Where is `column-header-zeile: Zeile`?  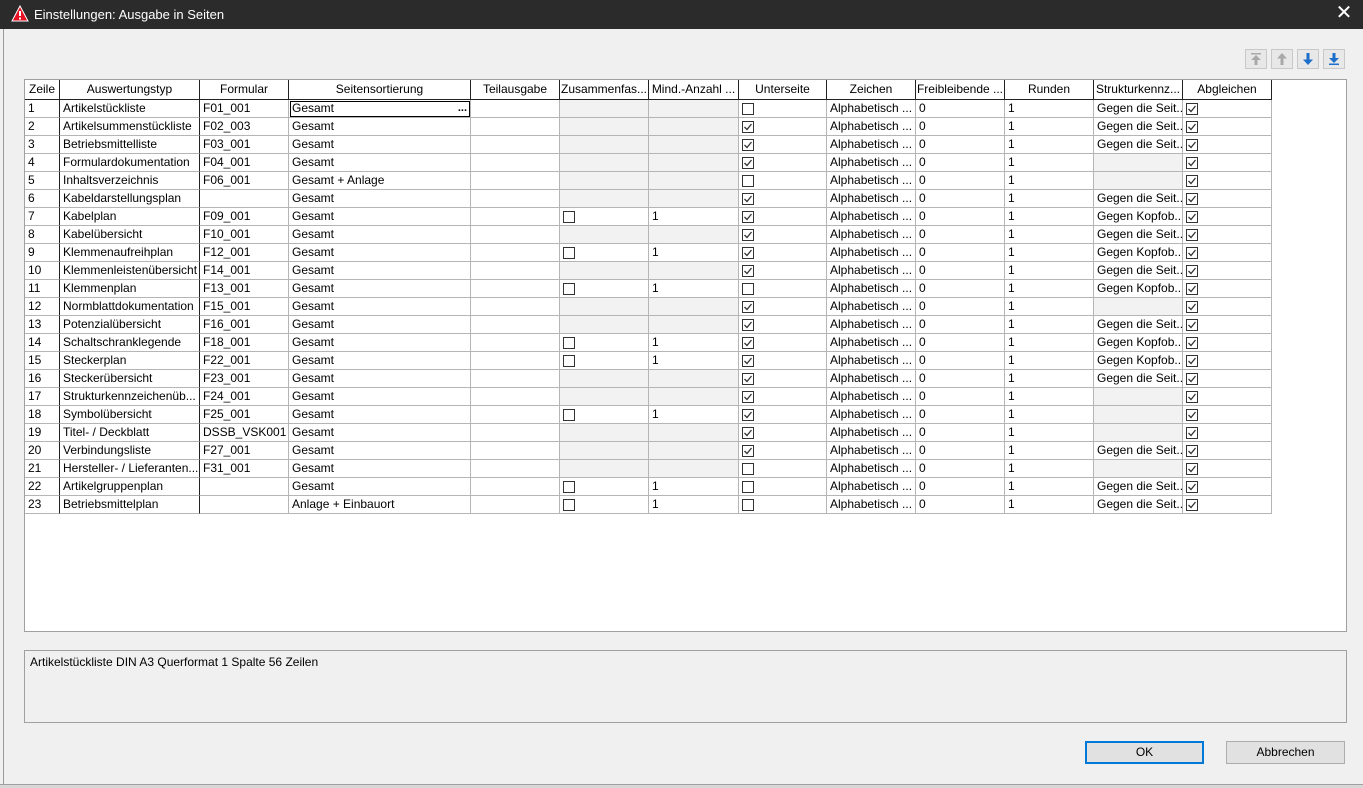
column-header-zeile: Zeile is located at coordinates (42, 90).